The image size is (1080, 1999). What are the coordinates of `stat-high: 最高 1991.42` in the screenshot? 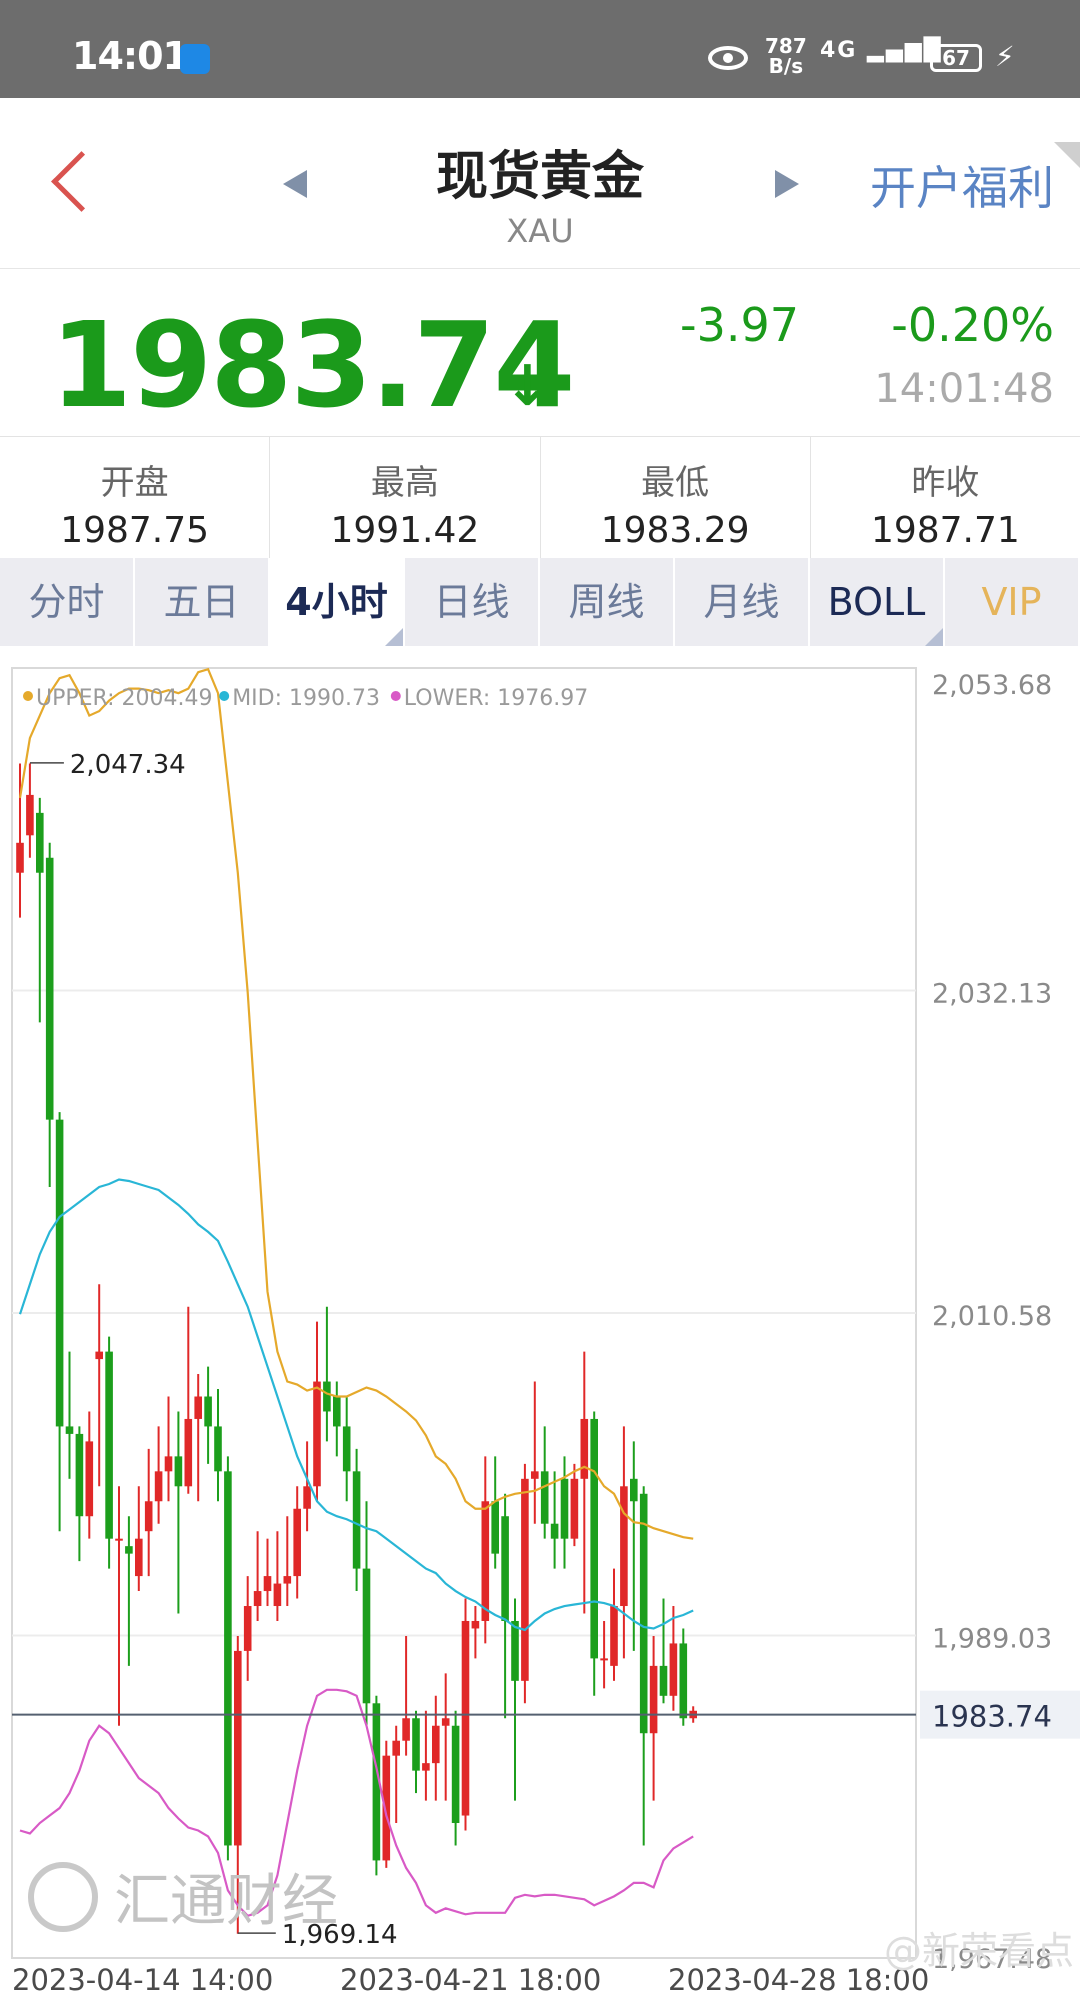 It's located at (405, 498).